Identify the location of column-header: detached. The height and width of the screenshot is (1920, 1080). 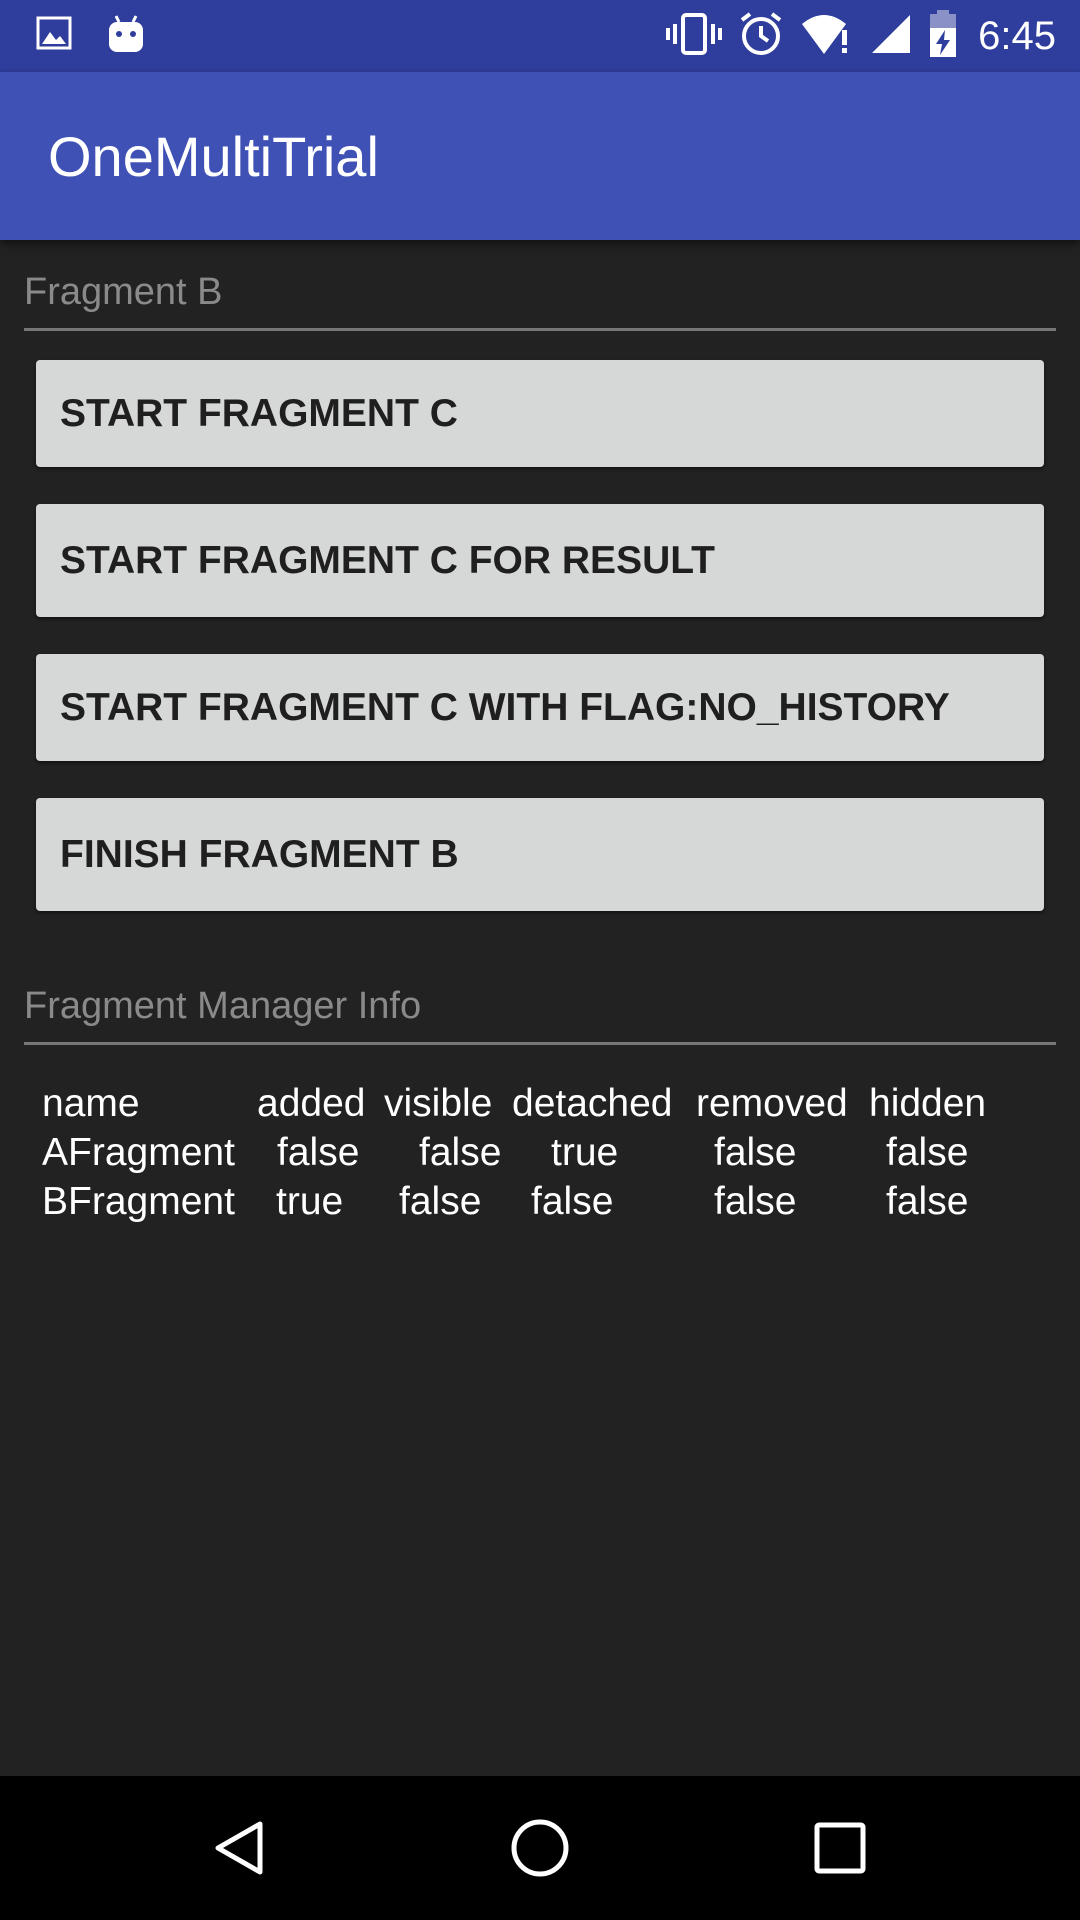
(592, 1103).